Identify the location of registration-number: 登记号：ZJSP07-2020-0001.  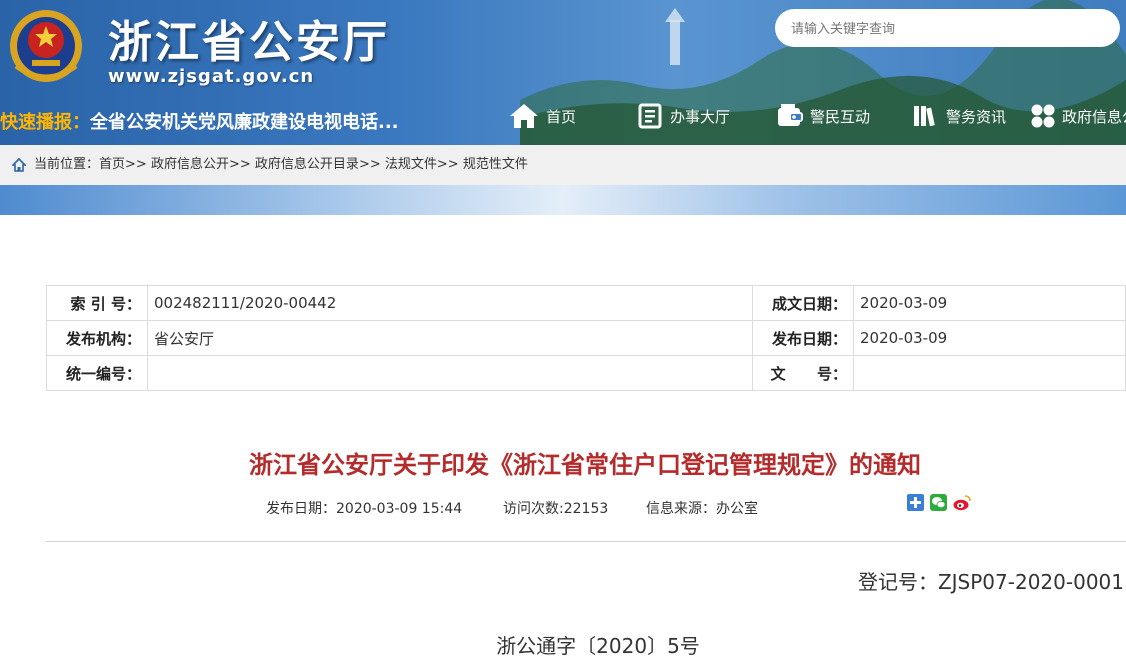
(990, 582).